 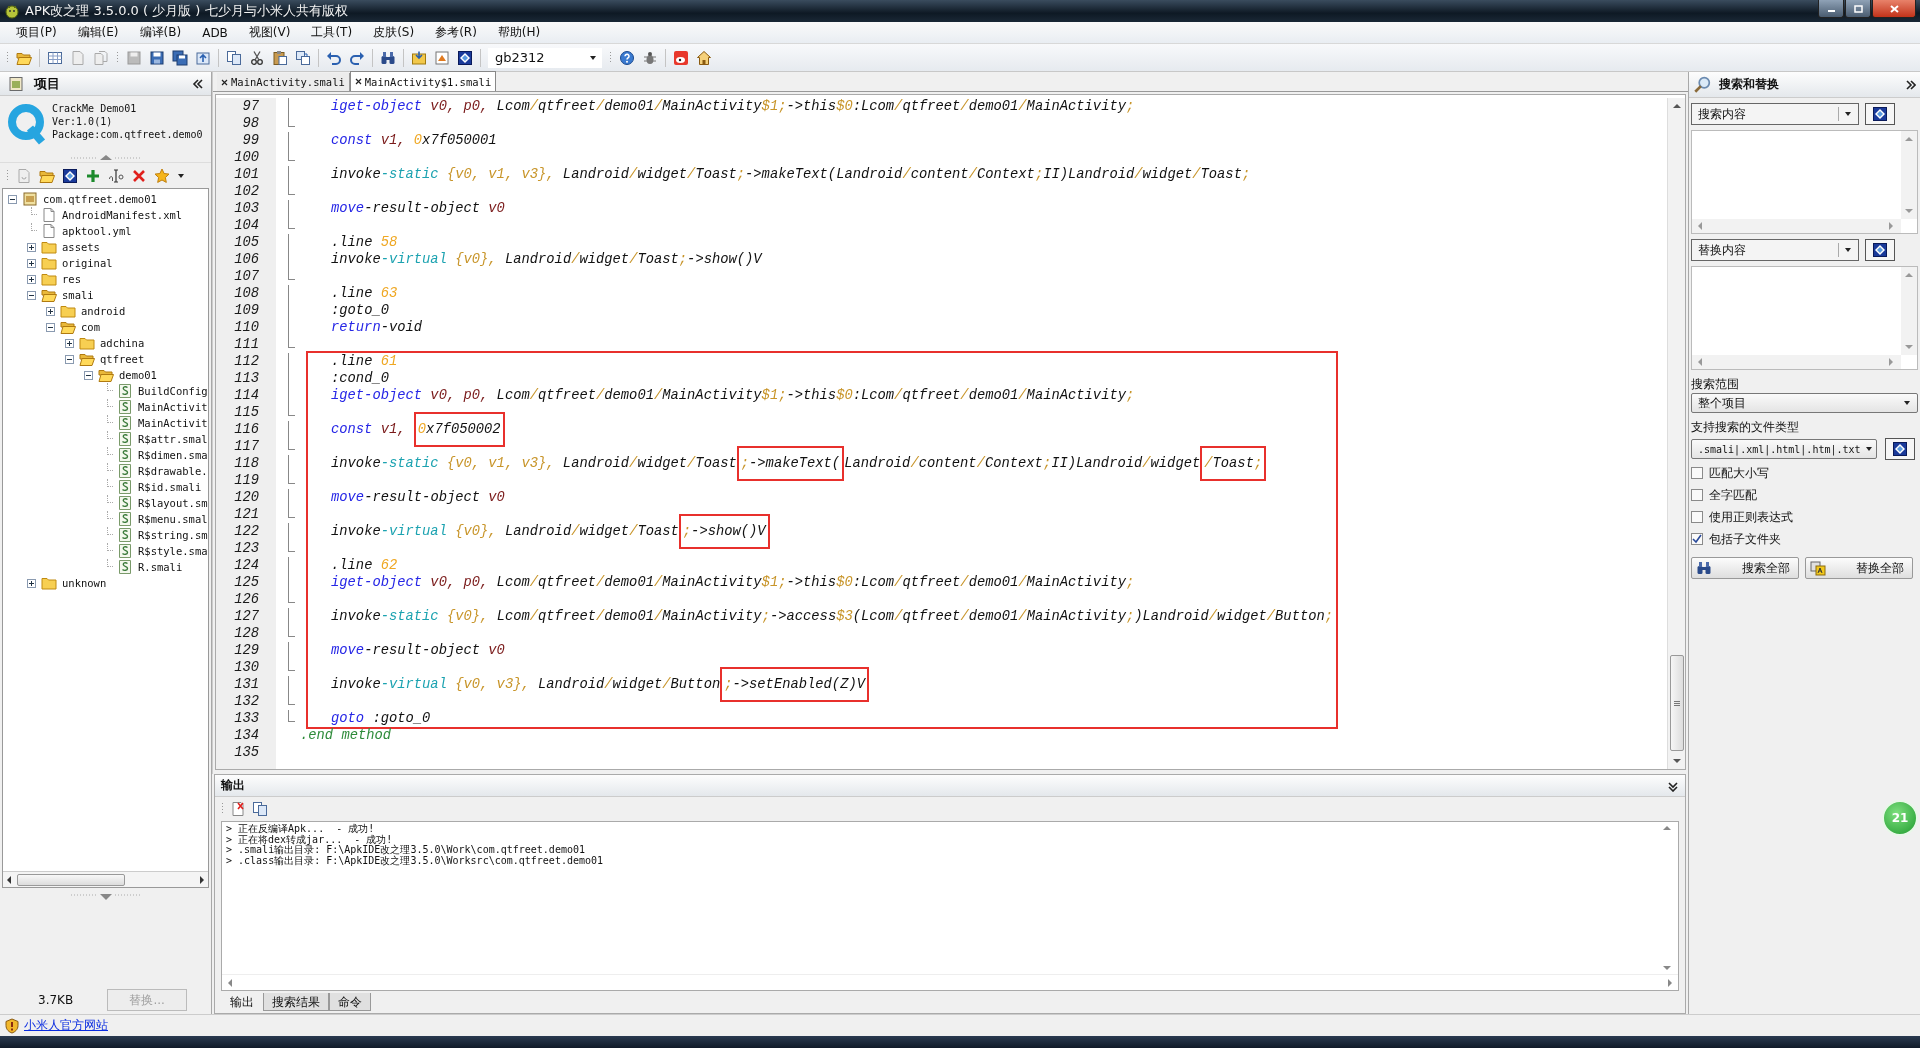 I want to click on scope-select: 整个项目, so click(x=1804, y=403).